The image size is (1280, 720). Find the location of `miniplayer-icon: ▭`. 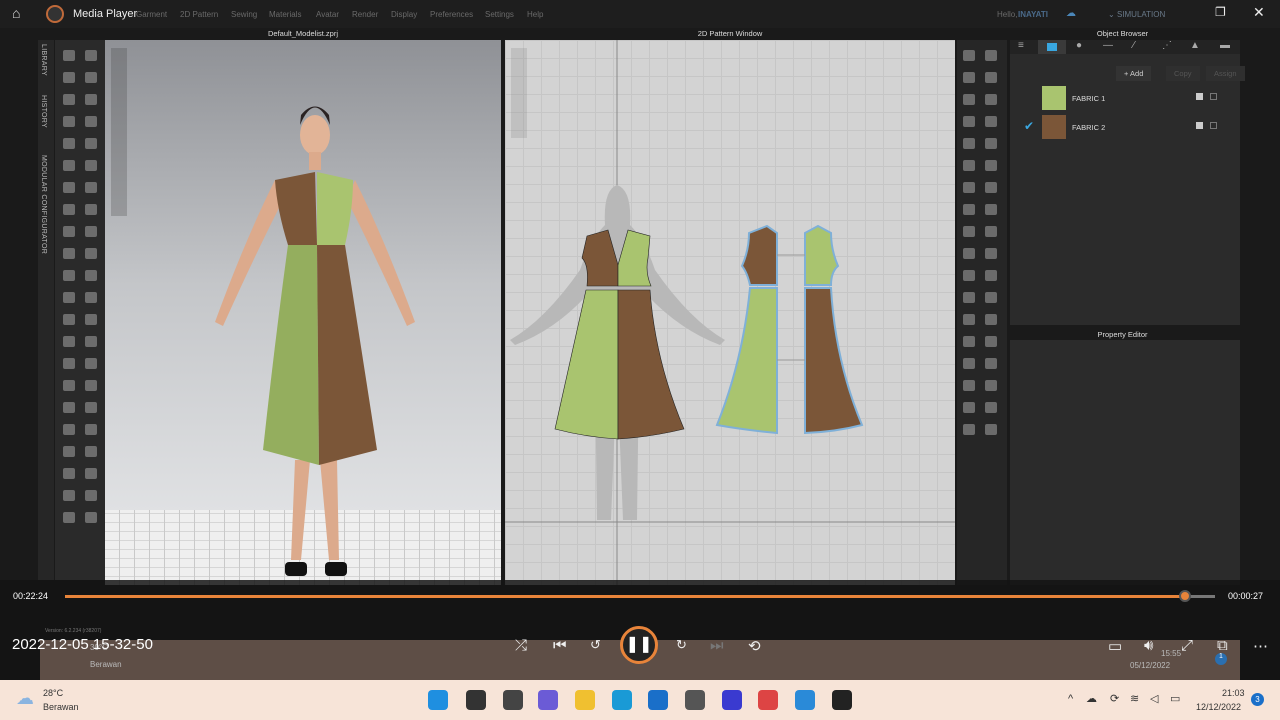

miniplayer-icon: ▭ is located at coordinates (1115, 646).